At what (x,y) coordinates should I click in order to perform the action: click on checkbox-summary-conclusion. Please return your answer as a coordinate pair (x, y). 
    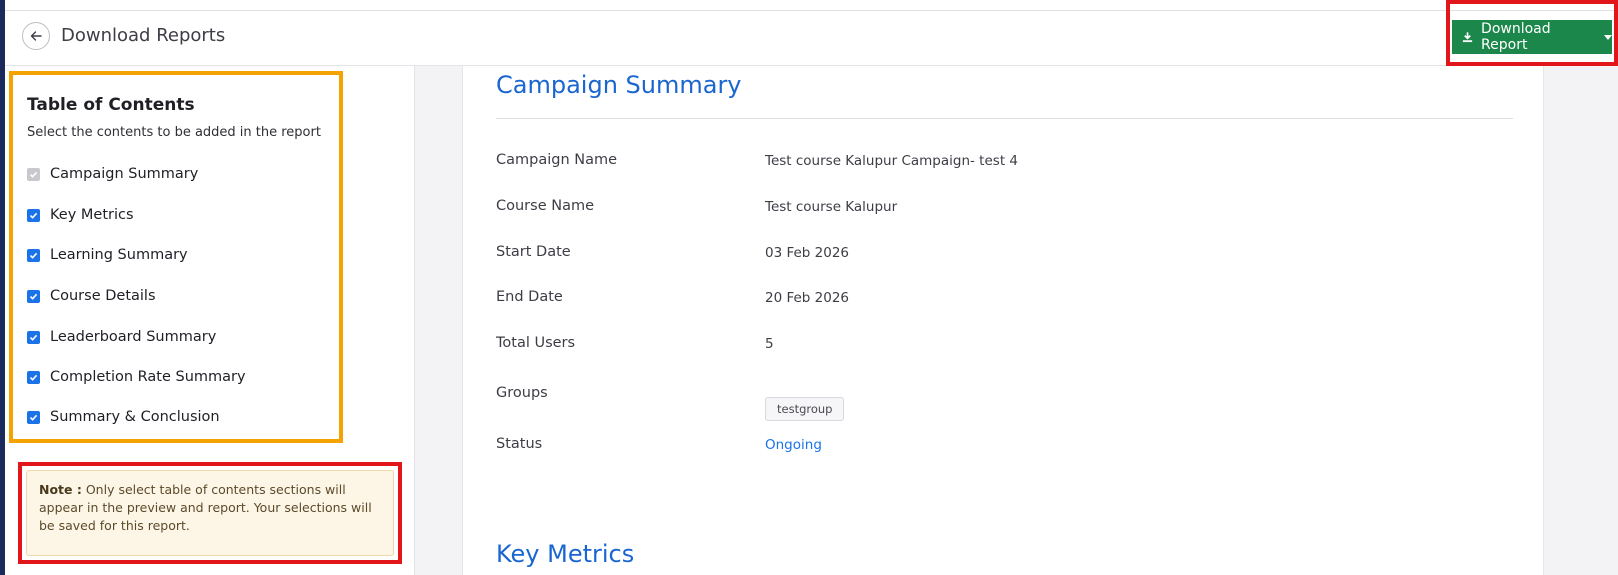
    Looking at the image, I should click on (33, 417).